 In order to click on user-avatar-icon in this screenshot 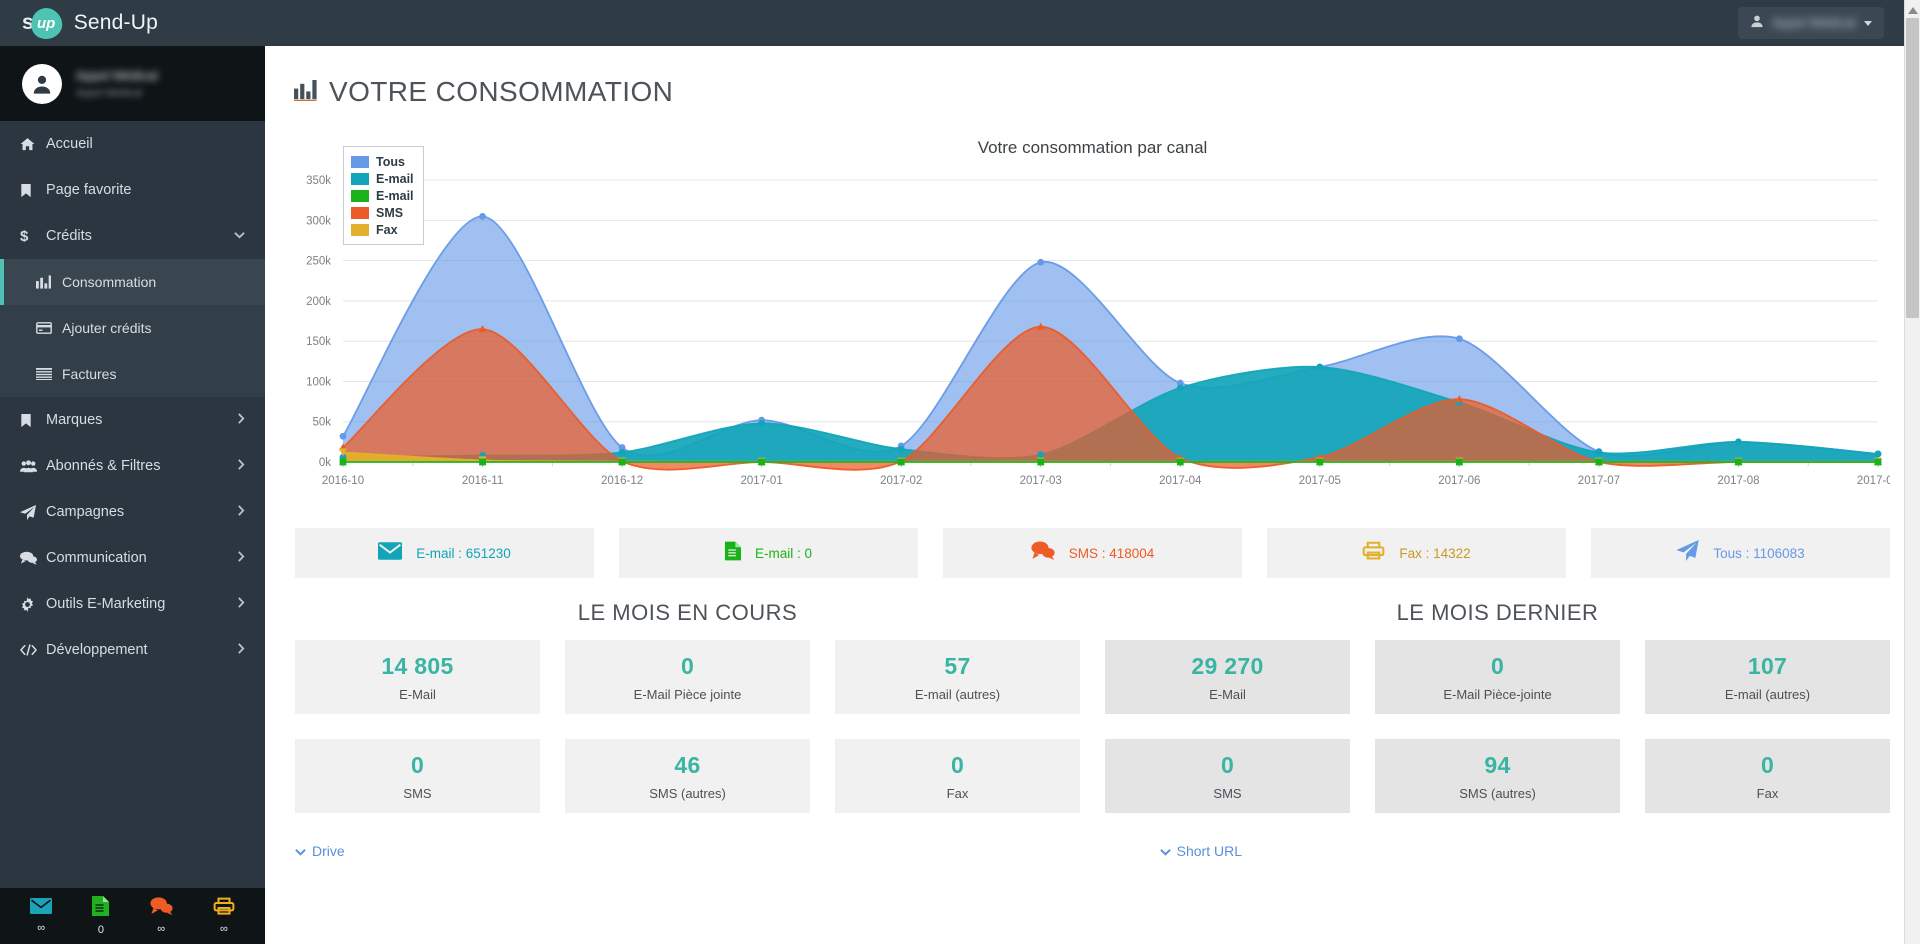, I will do `click(1757, 23)`.